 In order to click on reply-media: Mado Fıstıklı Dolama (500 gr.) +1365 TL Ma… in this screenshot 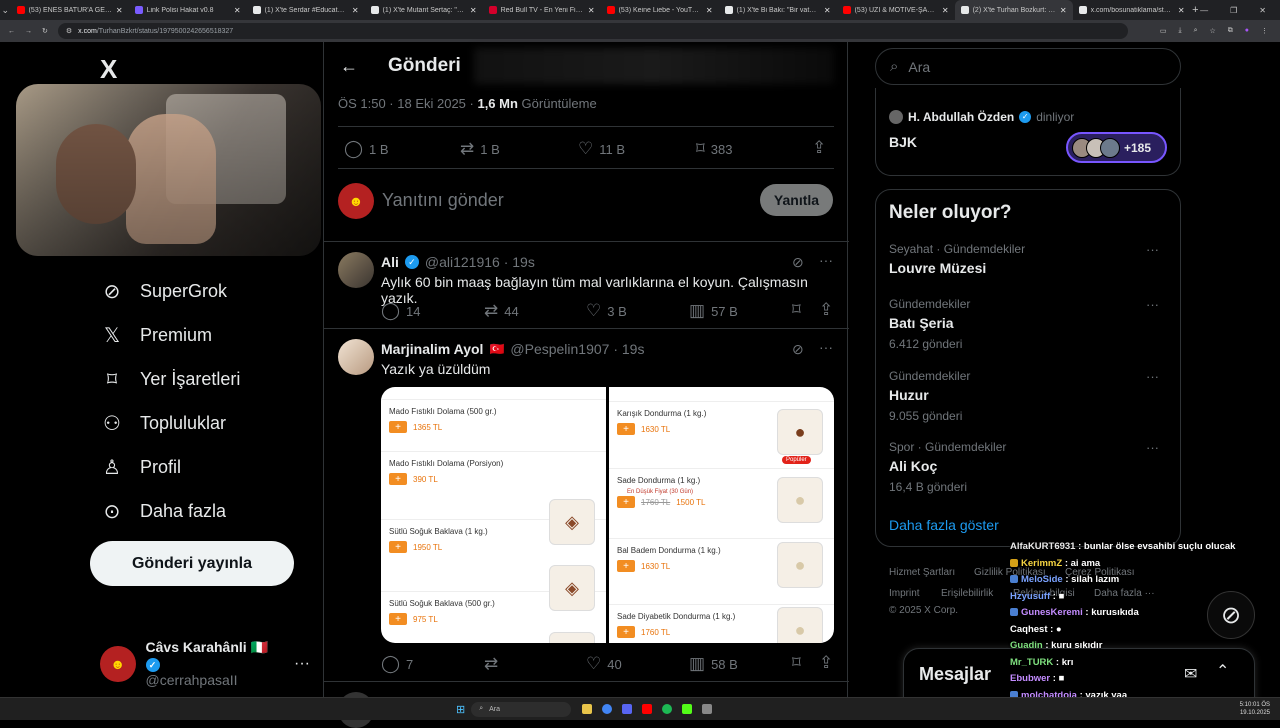, I will do `click(607, 515)`.